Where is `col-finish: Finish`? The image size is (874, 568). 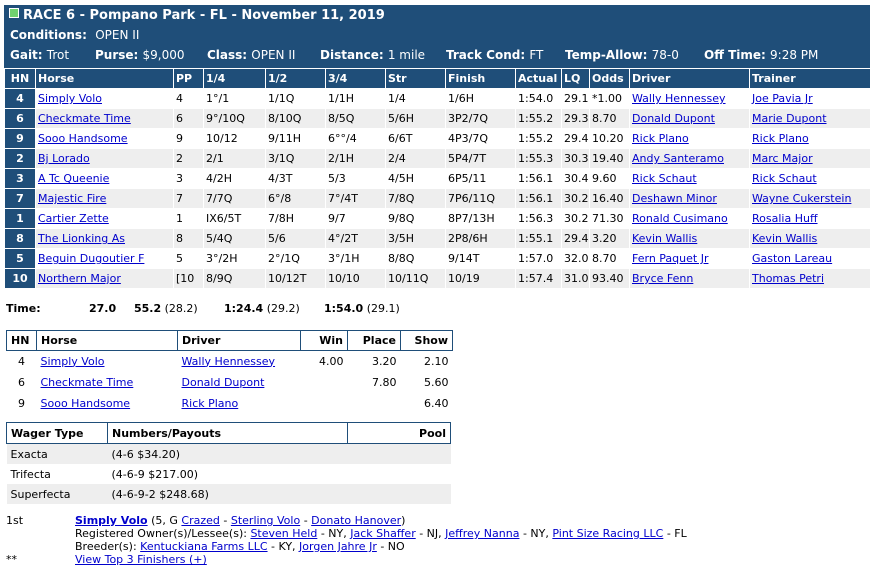 col-finish: Finish is located at coordinates (480, 78).